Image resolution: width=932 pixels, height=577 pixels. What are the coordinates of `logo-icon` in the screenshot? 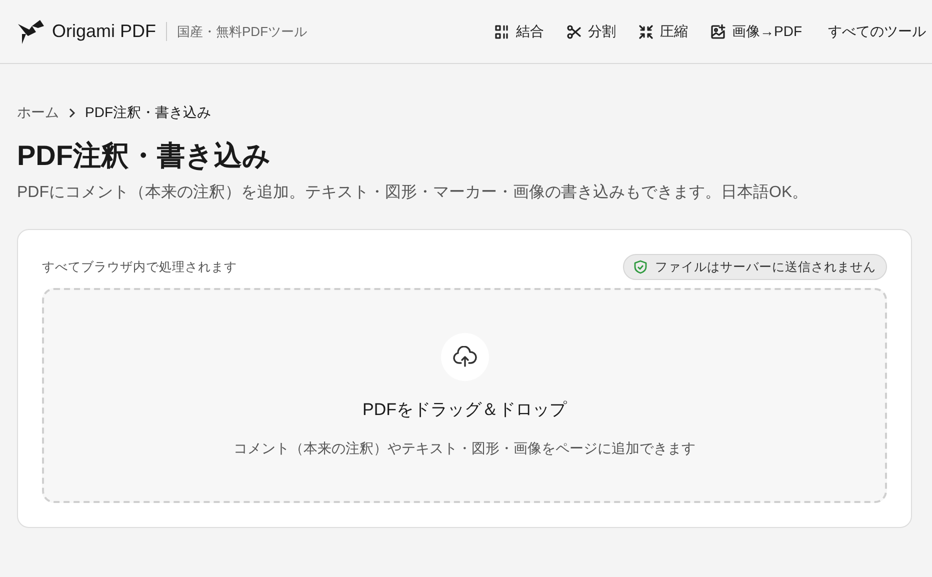 It's located at (31, 32).